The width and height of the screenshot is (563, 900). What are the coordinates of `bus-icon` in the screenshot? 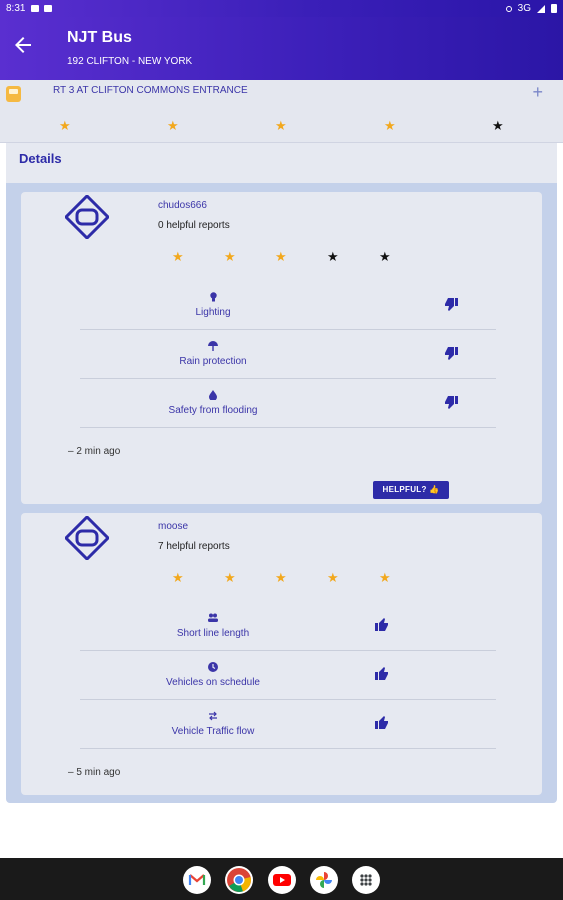 It's located at (13, 94).